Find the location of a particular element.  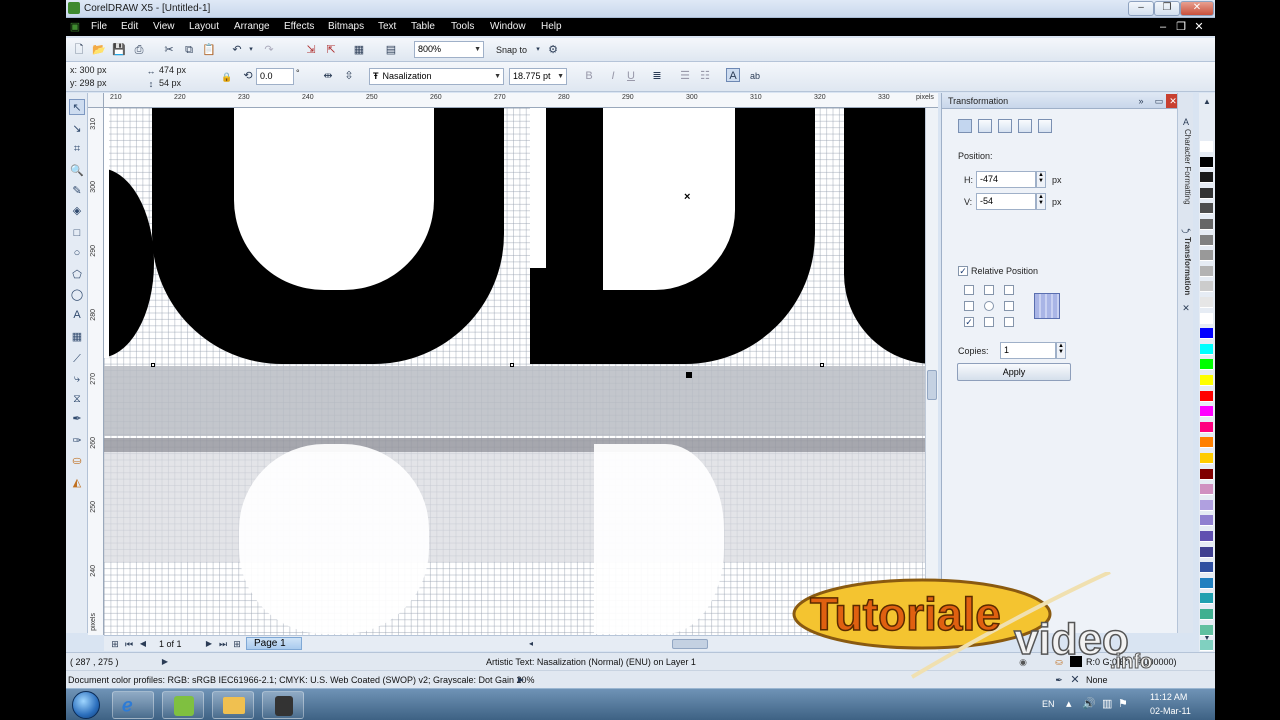

center-marker is located at coordinates (689, 375).